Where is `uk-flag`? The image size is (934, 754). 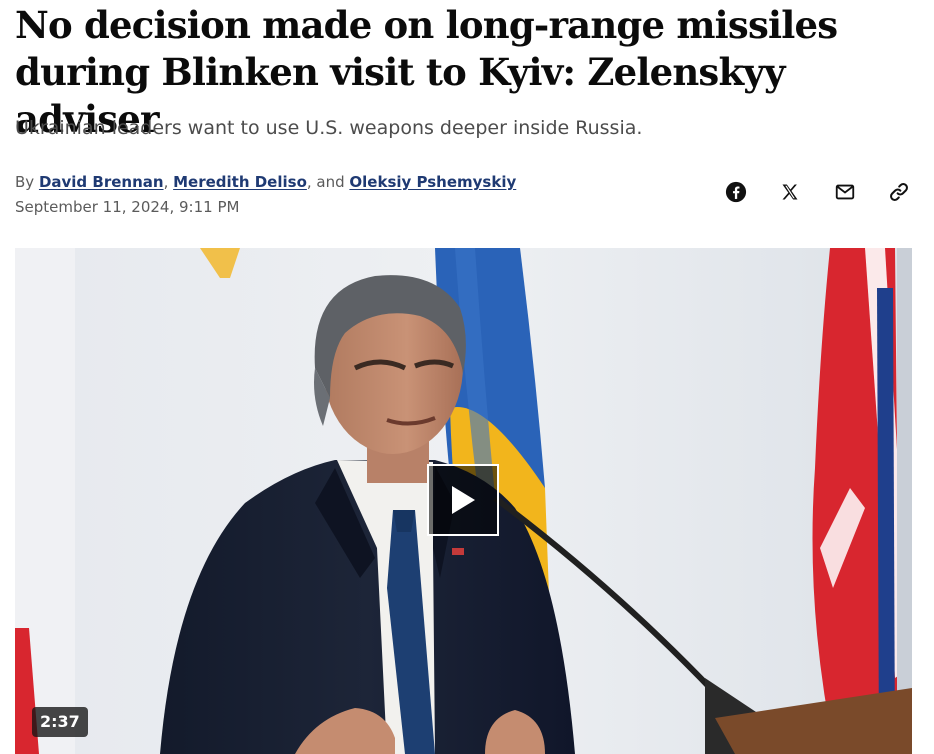 uk-flag is located at coordinates (862, 501).